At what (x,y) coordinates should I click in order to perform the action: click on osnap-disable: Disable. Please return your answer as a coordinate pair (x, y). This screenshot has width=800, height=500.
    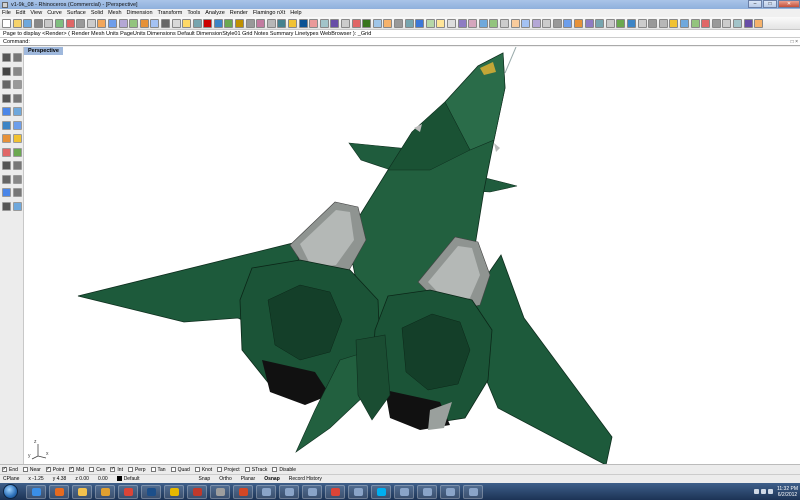
    Looking at the image, I should click on (284, 470).